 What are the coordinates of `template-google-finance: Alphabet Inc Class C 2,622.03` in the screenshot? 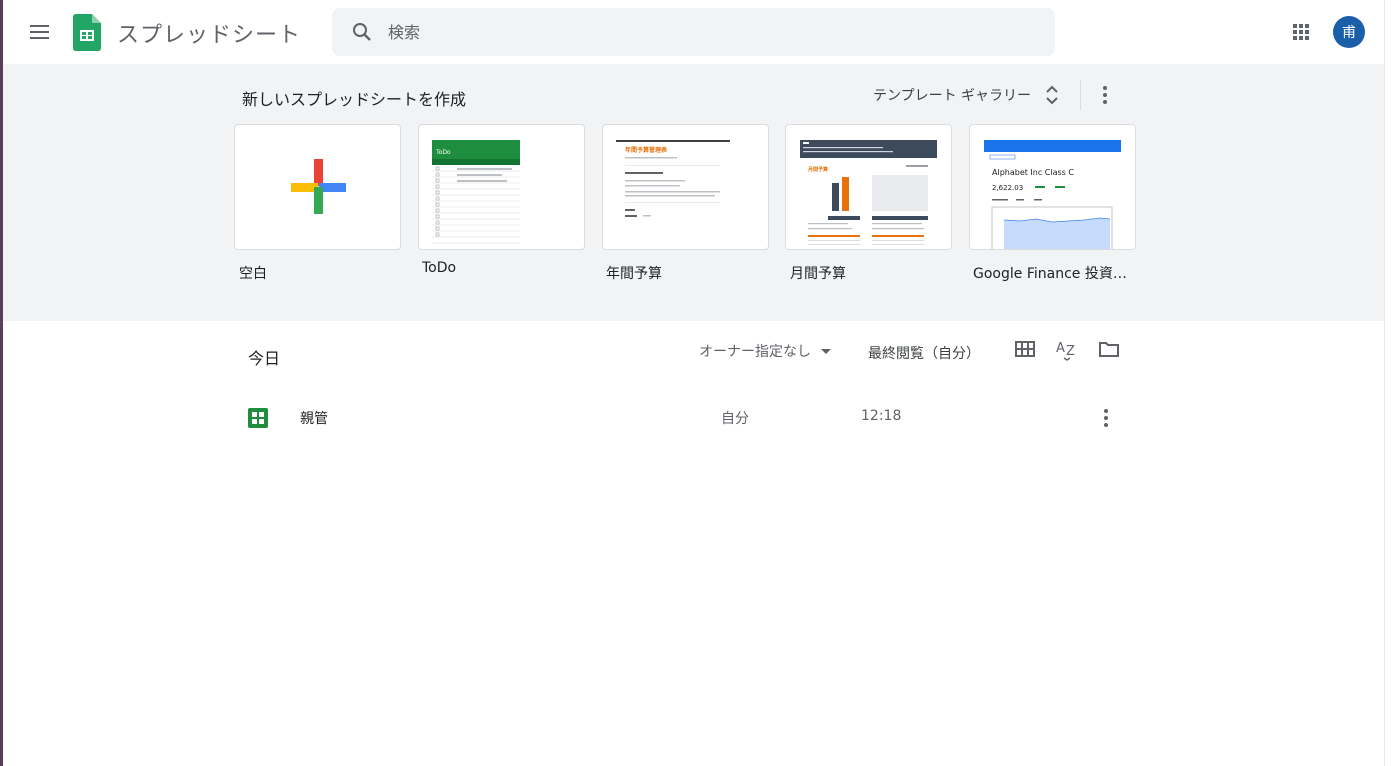 It's located at (1052, 187).